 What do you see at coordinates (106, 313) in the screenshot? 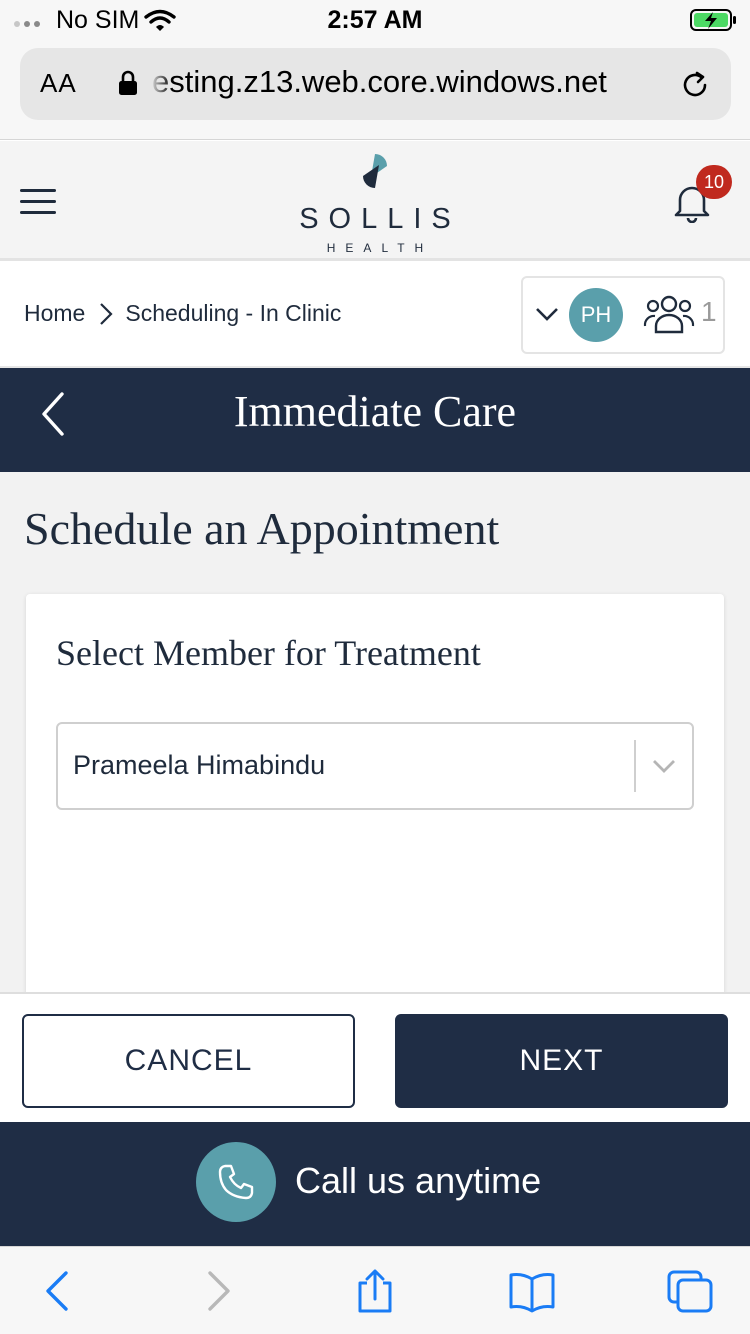
I see `chevron-right-icon` at bounding box center [106, 313].